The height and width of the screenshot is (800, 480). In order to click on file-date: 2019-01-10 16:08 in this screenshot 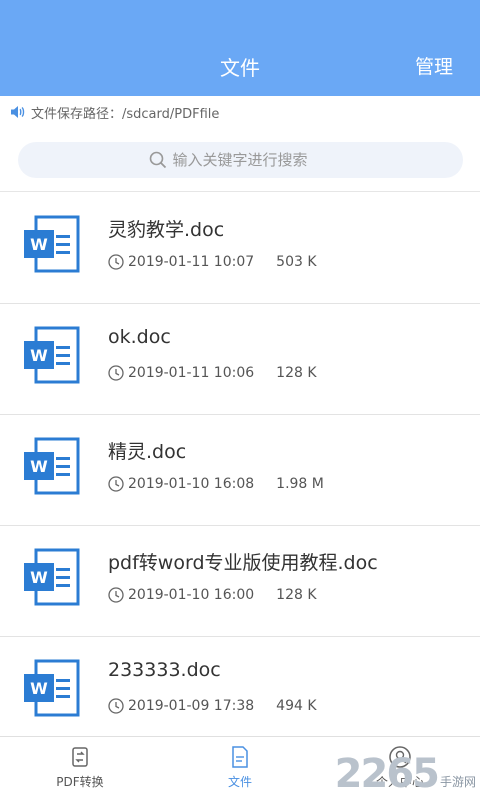, I will do `click(191, 484)`.